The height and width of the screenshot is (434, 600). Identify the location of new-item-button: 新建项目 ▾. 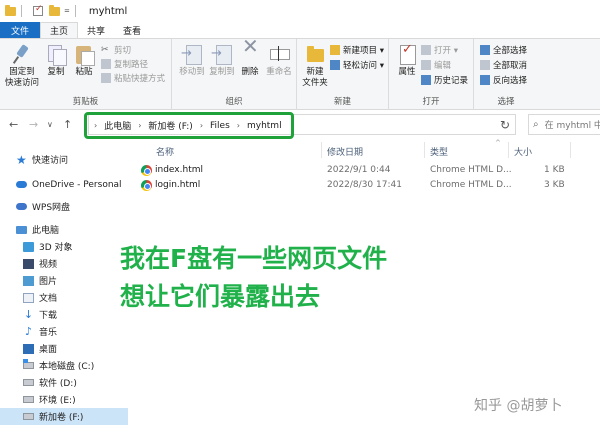
(357, 50).